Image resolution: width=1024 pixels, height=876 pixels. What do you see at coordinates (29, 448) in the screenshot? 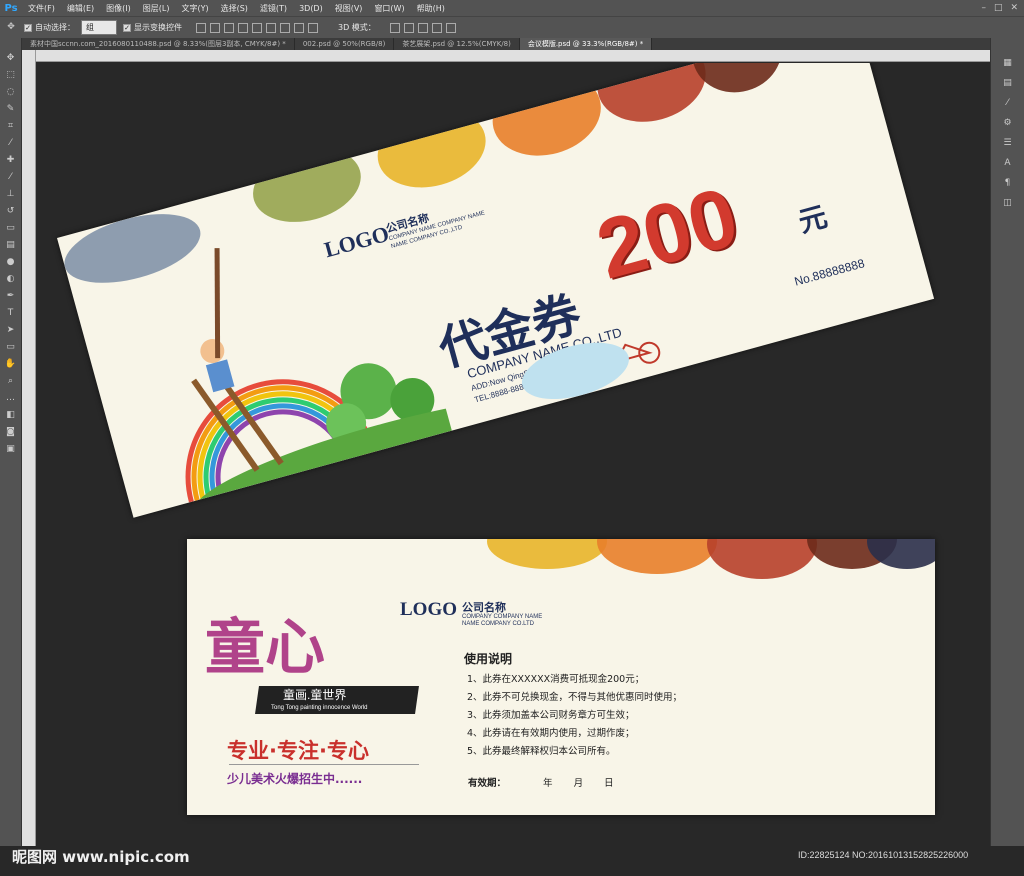
I see `vertical-ruler` at bounding box center [29, 448].